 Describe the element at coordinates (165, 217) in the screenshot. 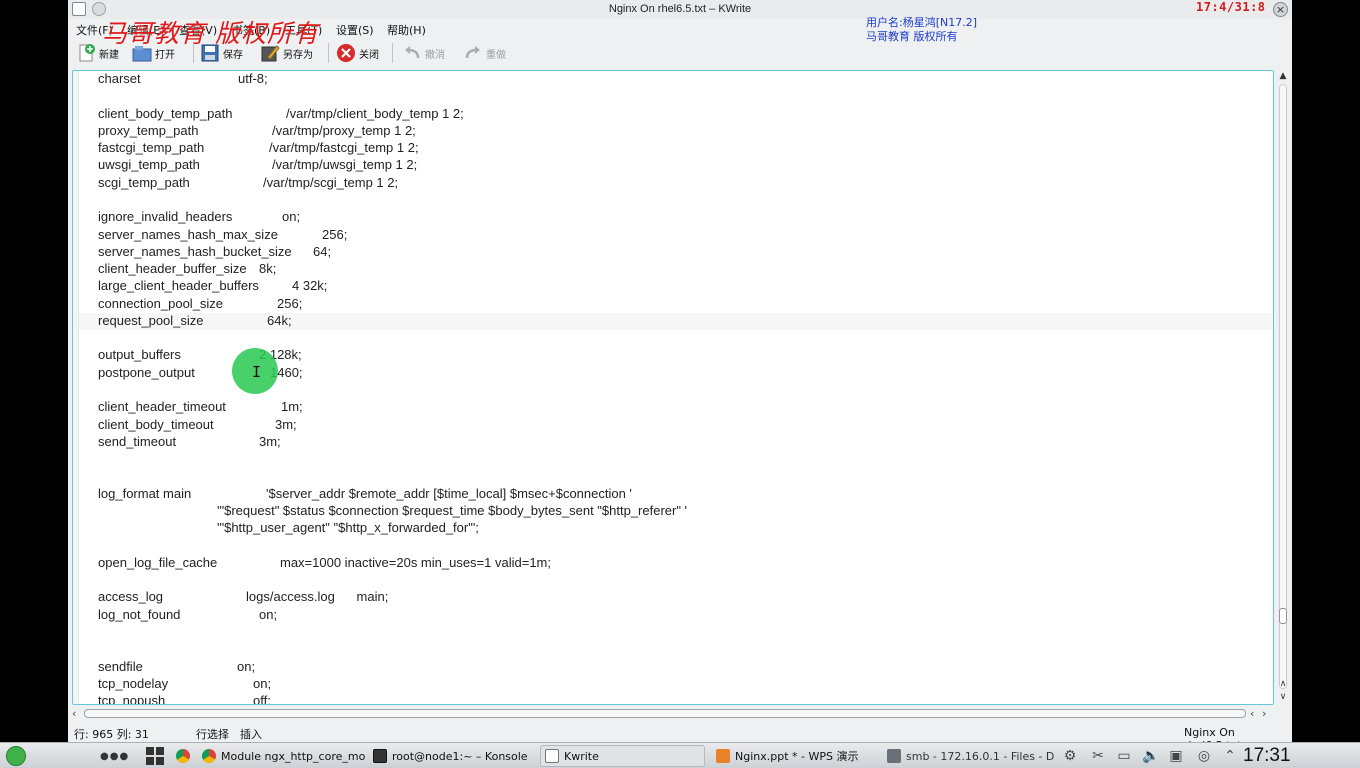

I see `directive-name: ignore_invalid_headers` at that location.